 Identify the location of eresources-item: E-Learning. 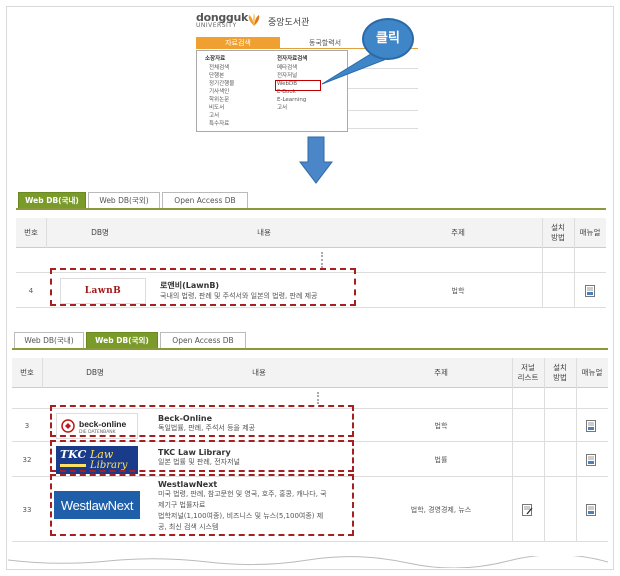
(292, 100).